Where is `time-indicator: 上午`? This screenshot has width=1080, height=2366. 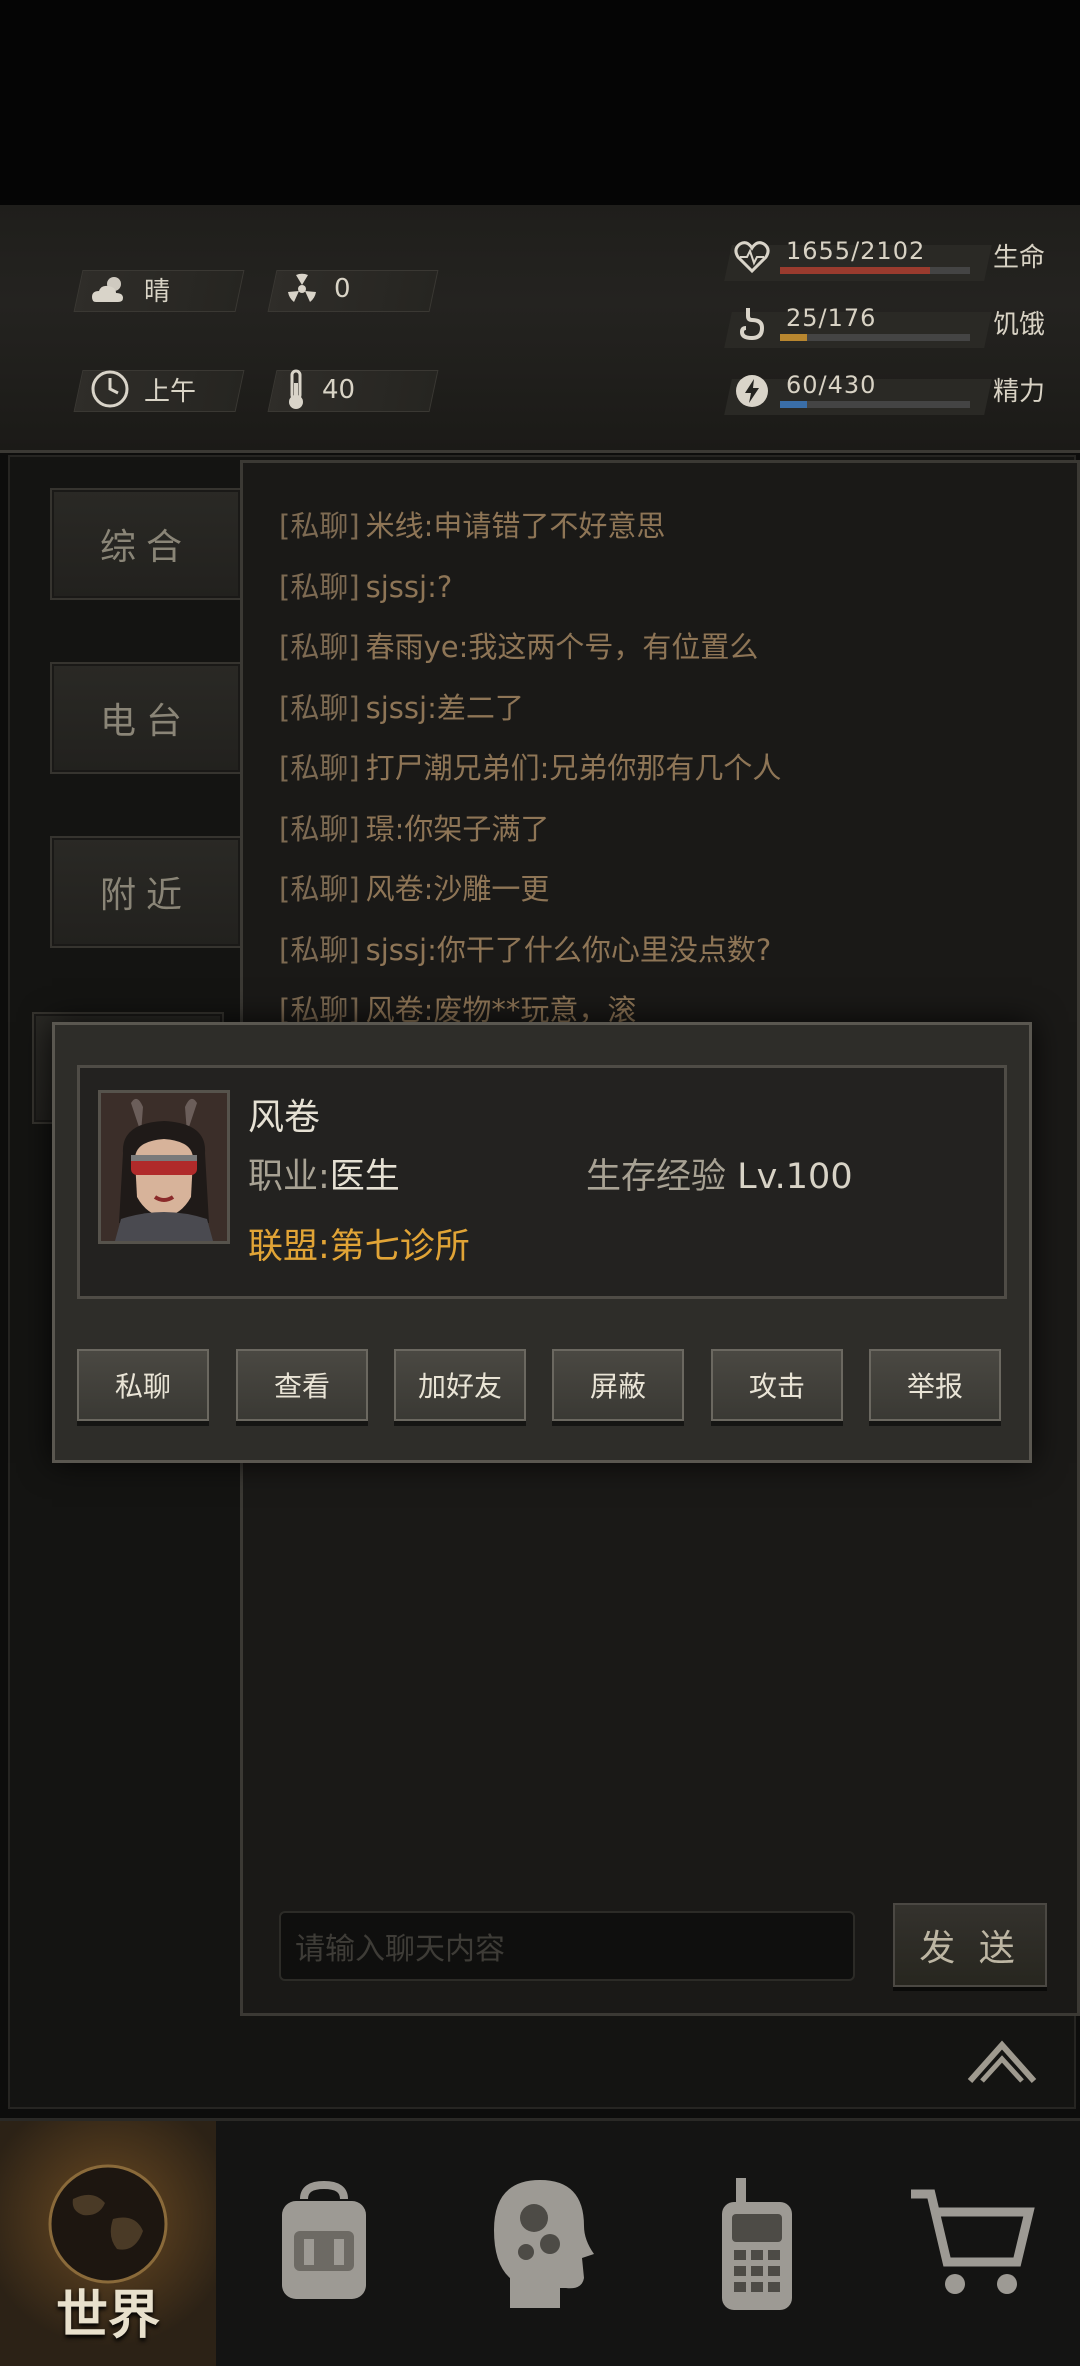
time-indicator: 上午 is located at coordinates (143, 389).